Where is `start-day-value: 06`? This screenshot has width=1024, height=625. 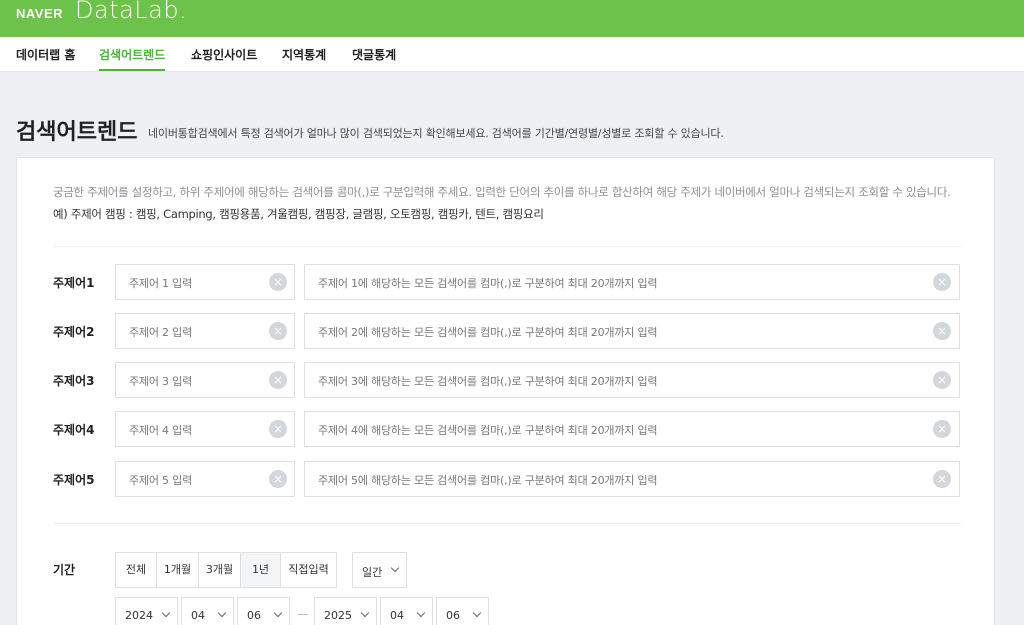
start-day-value: 06 is located at coordinates (254, 615).